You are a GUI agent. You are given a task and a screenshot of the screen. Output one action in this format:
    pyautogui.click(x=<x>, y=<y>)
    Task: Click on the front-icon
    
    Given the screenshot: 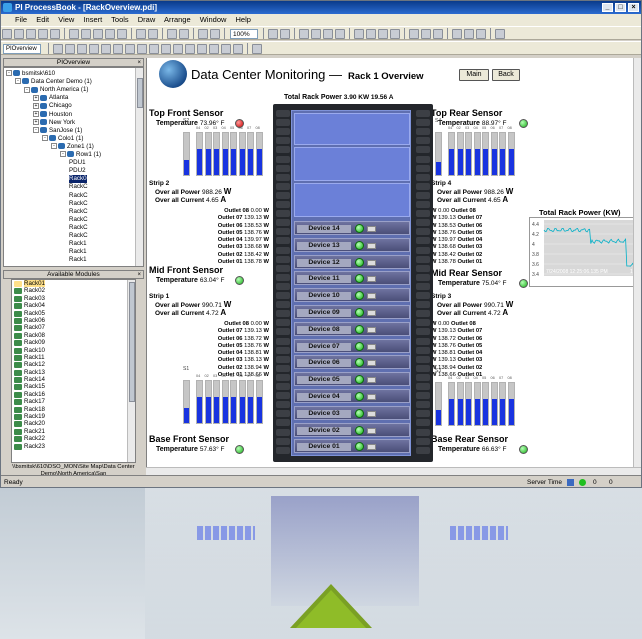 What is the action you would take?
    pyautogui.click(x=457, y=34)
    